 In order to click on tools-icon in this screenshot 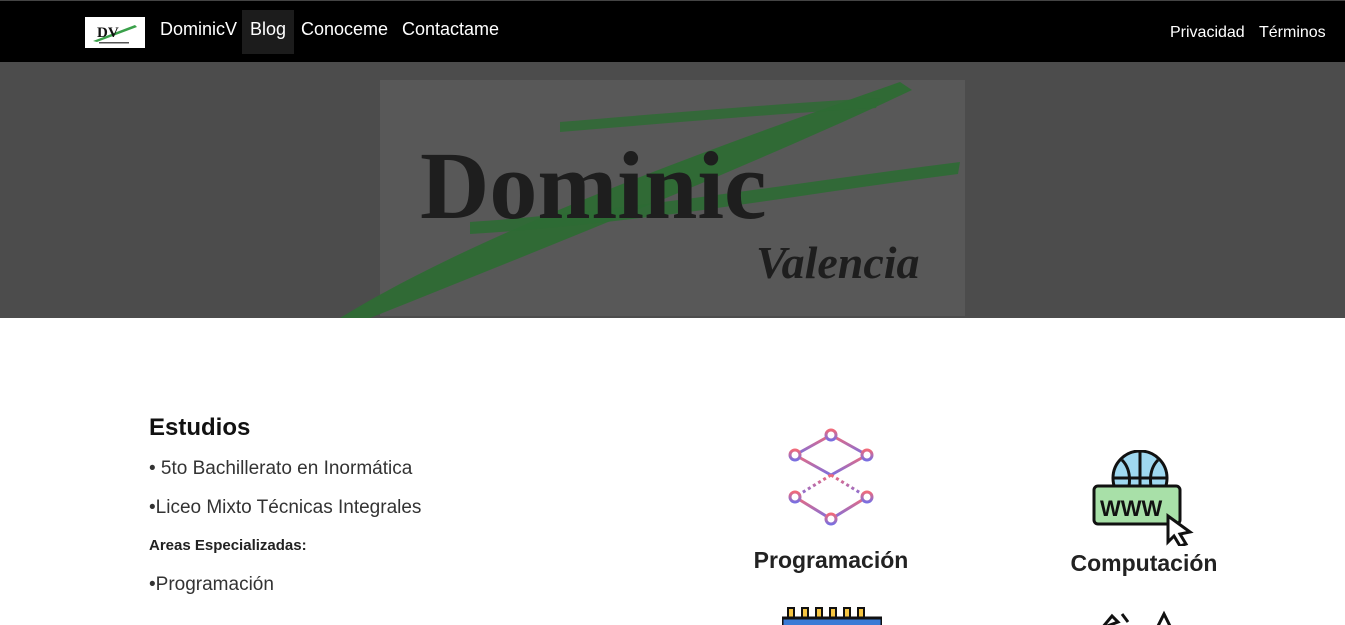, I will do `click(1138, 617)`.